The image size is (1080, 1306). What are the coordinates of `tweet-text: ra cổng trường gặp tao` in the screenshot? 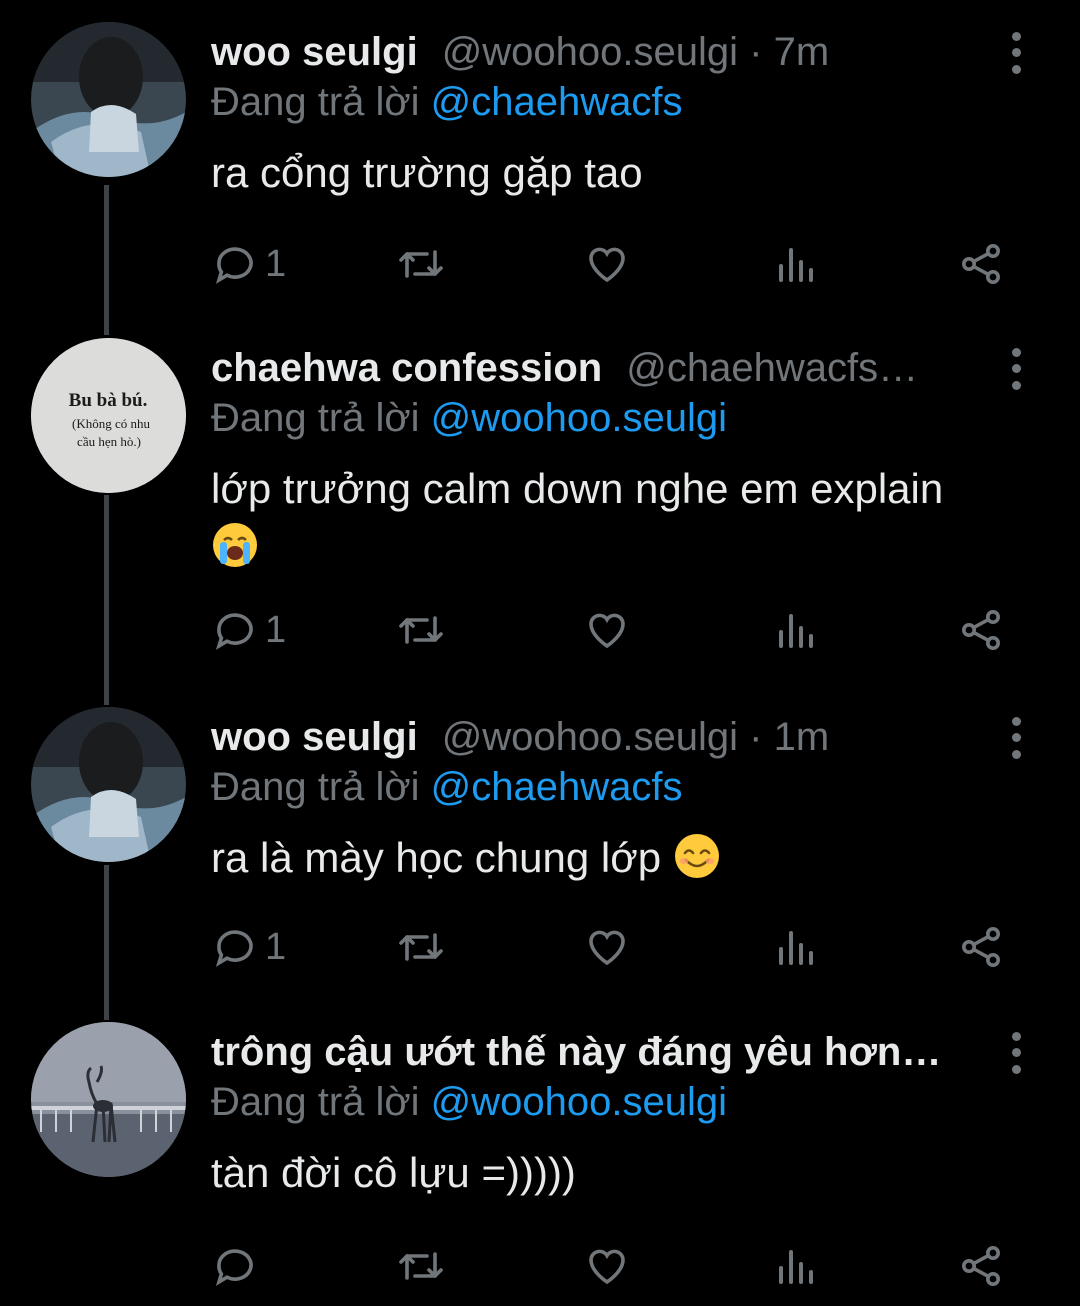 It's located at (621, 173).